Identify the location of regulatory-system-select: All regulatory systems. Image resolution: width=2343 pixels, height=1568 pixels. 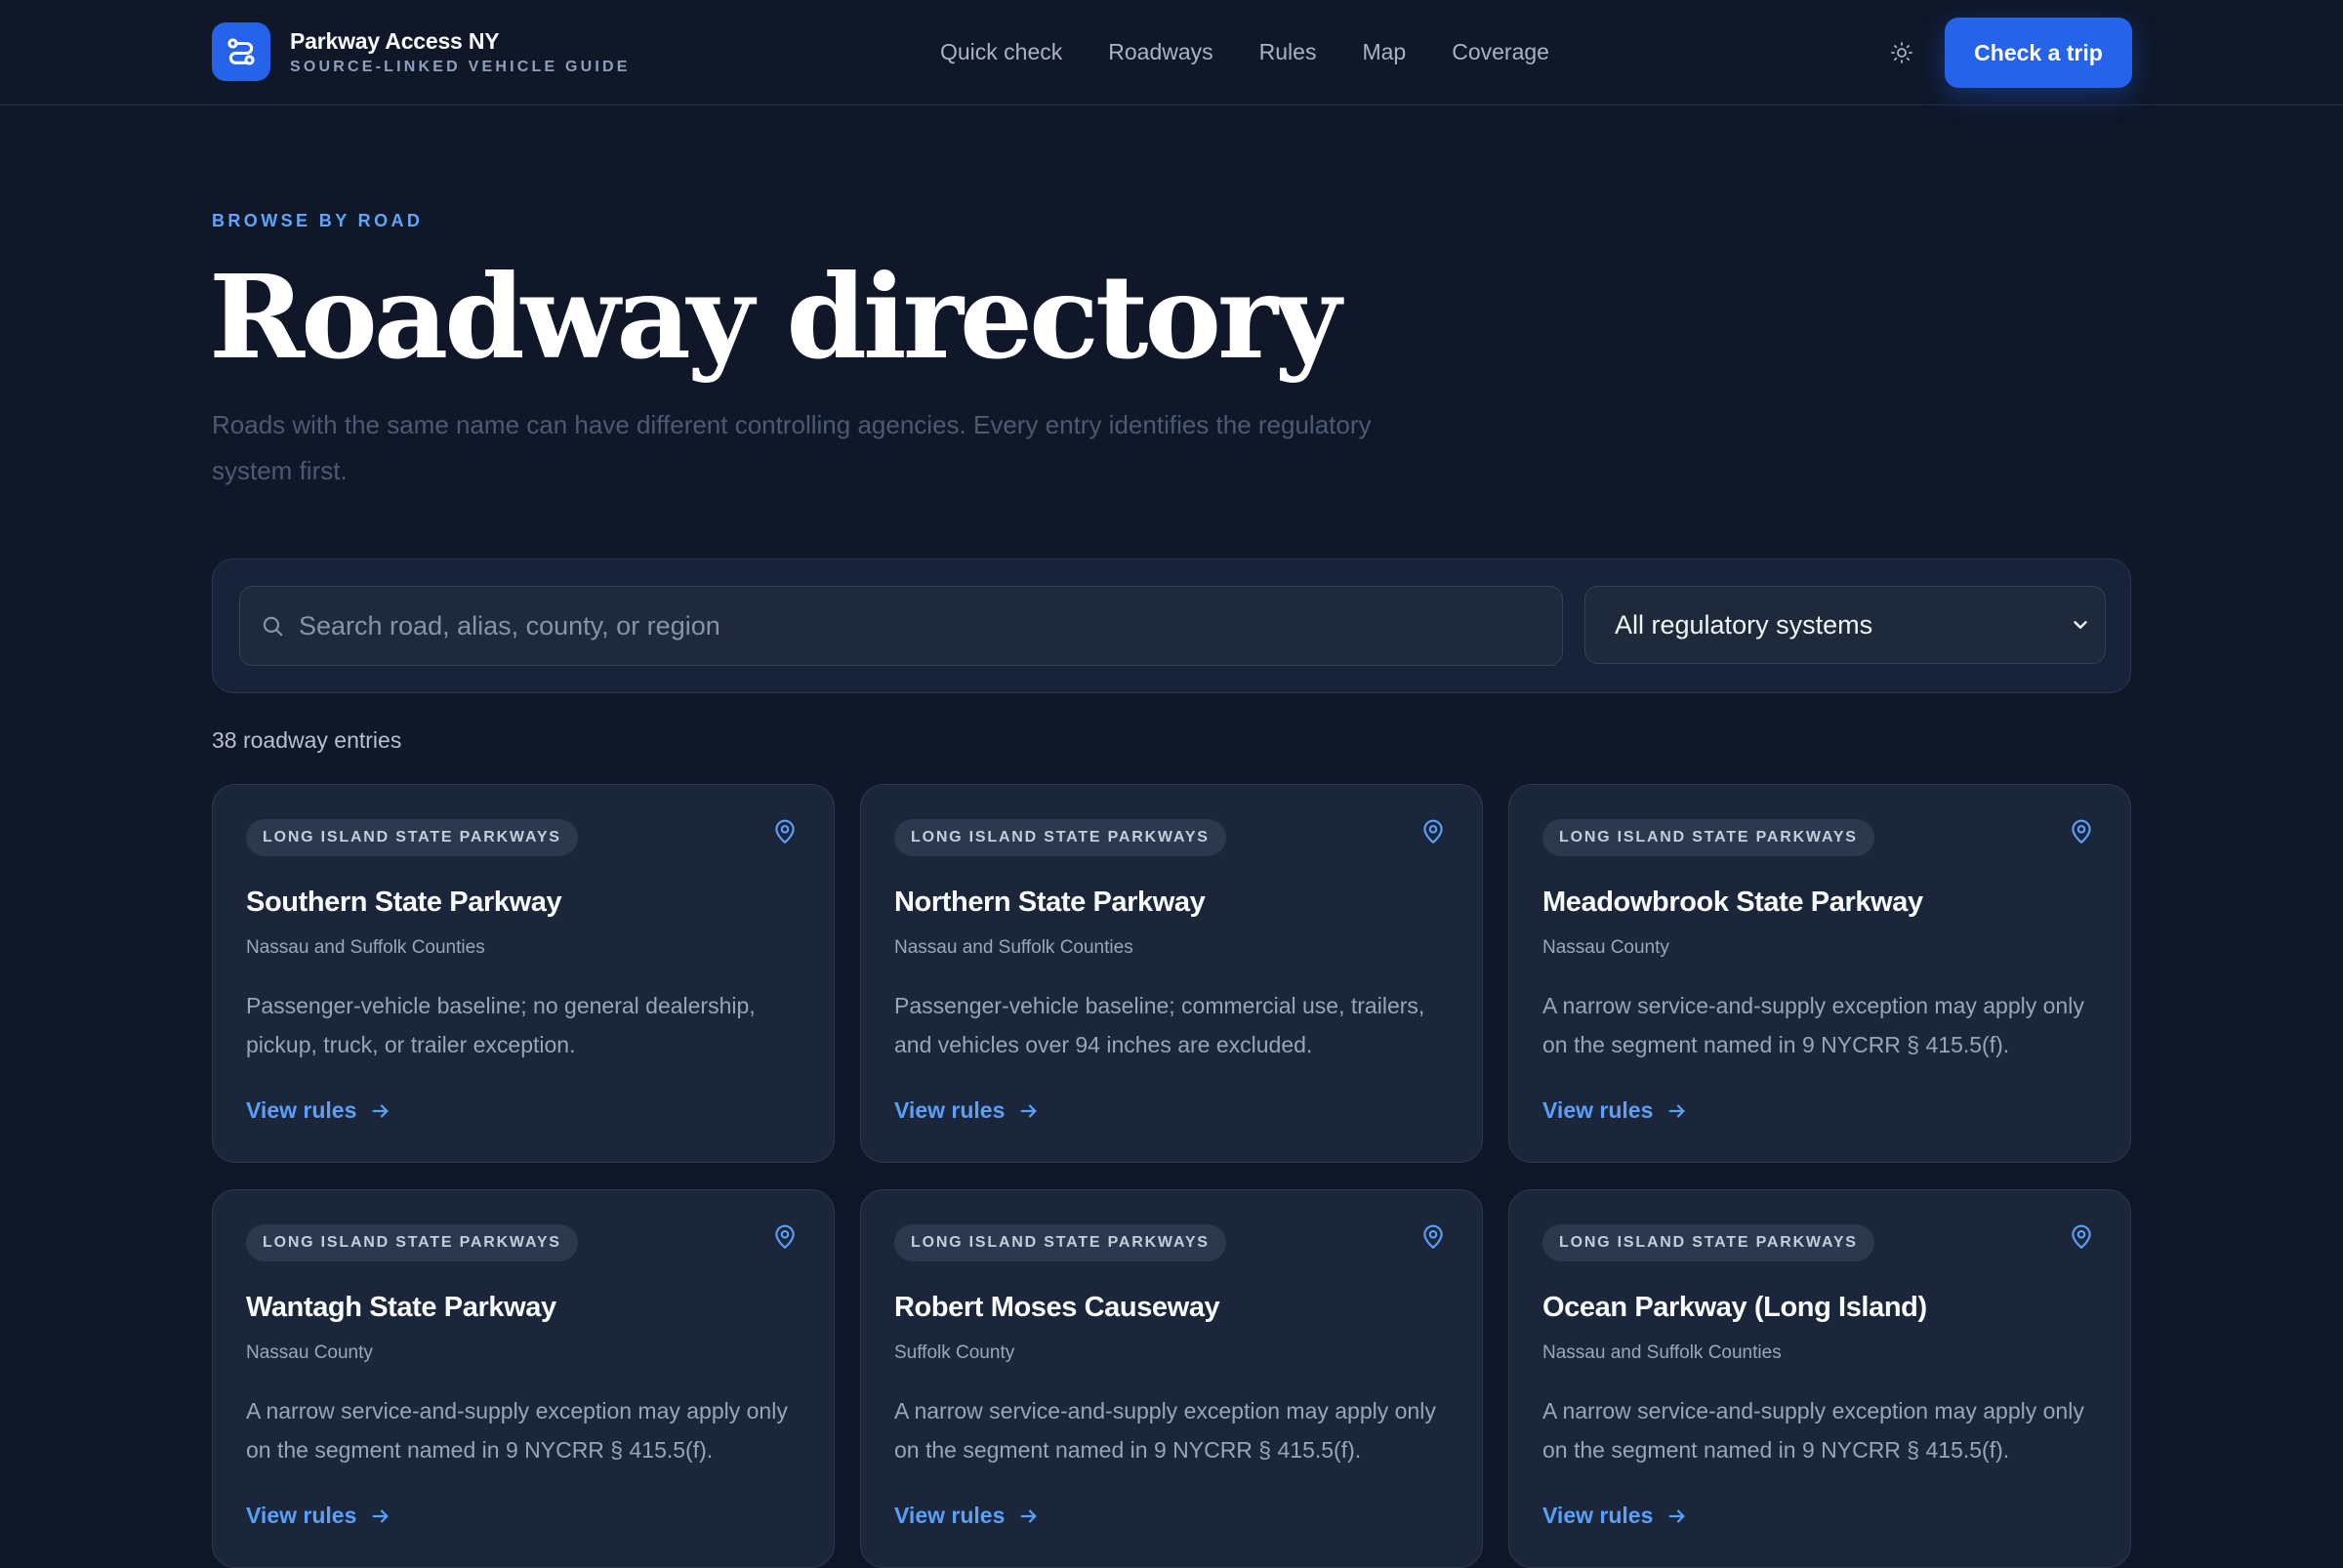
(1845, 625).